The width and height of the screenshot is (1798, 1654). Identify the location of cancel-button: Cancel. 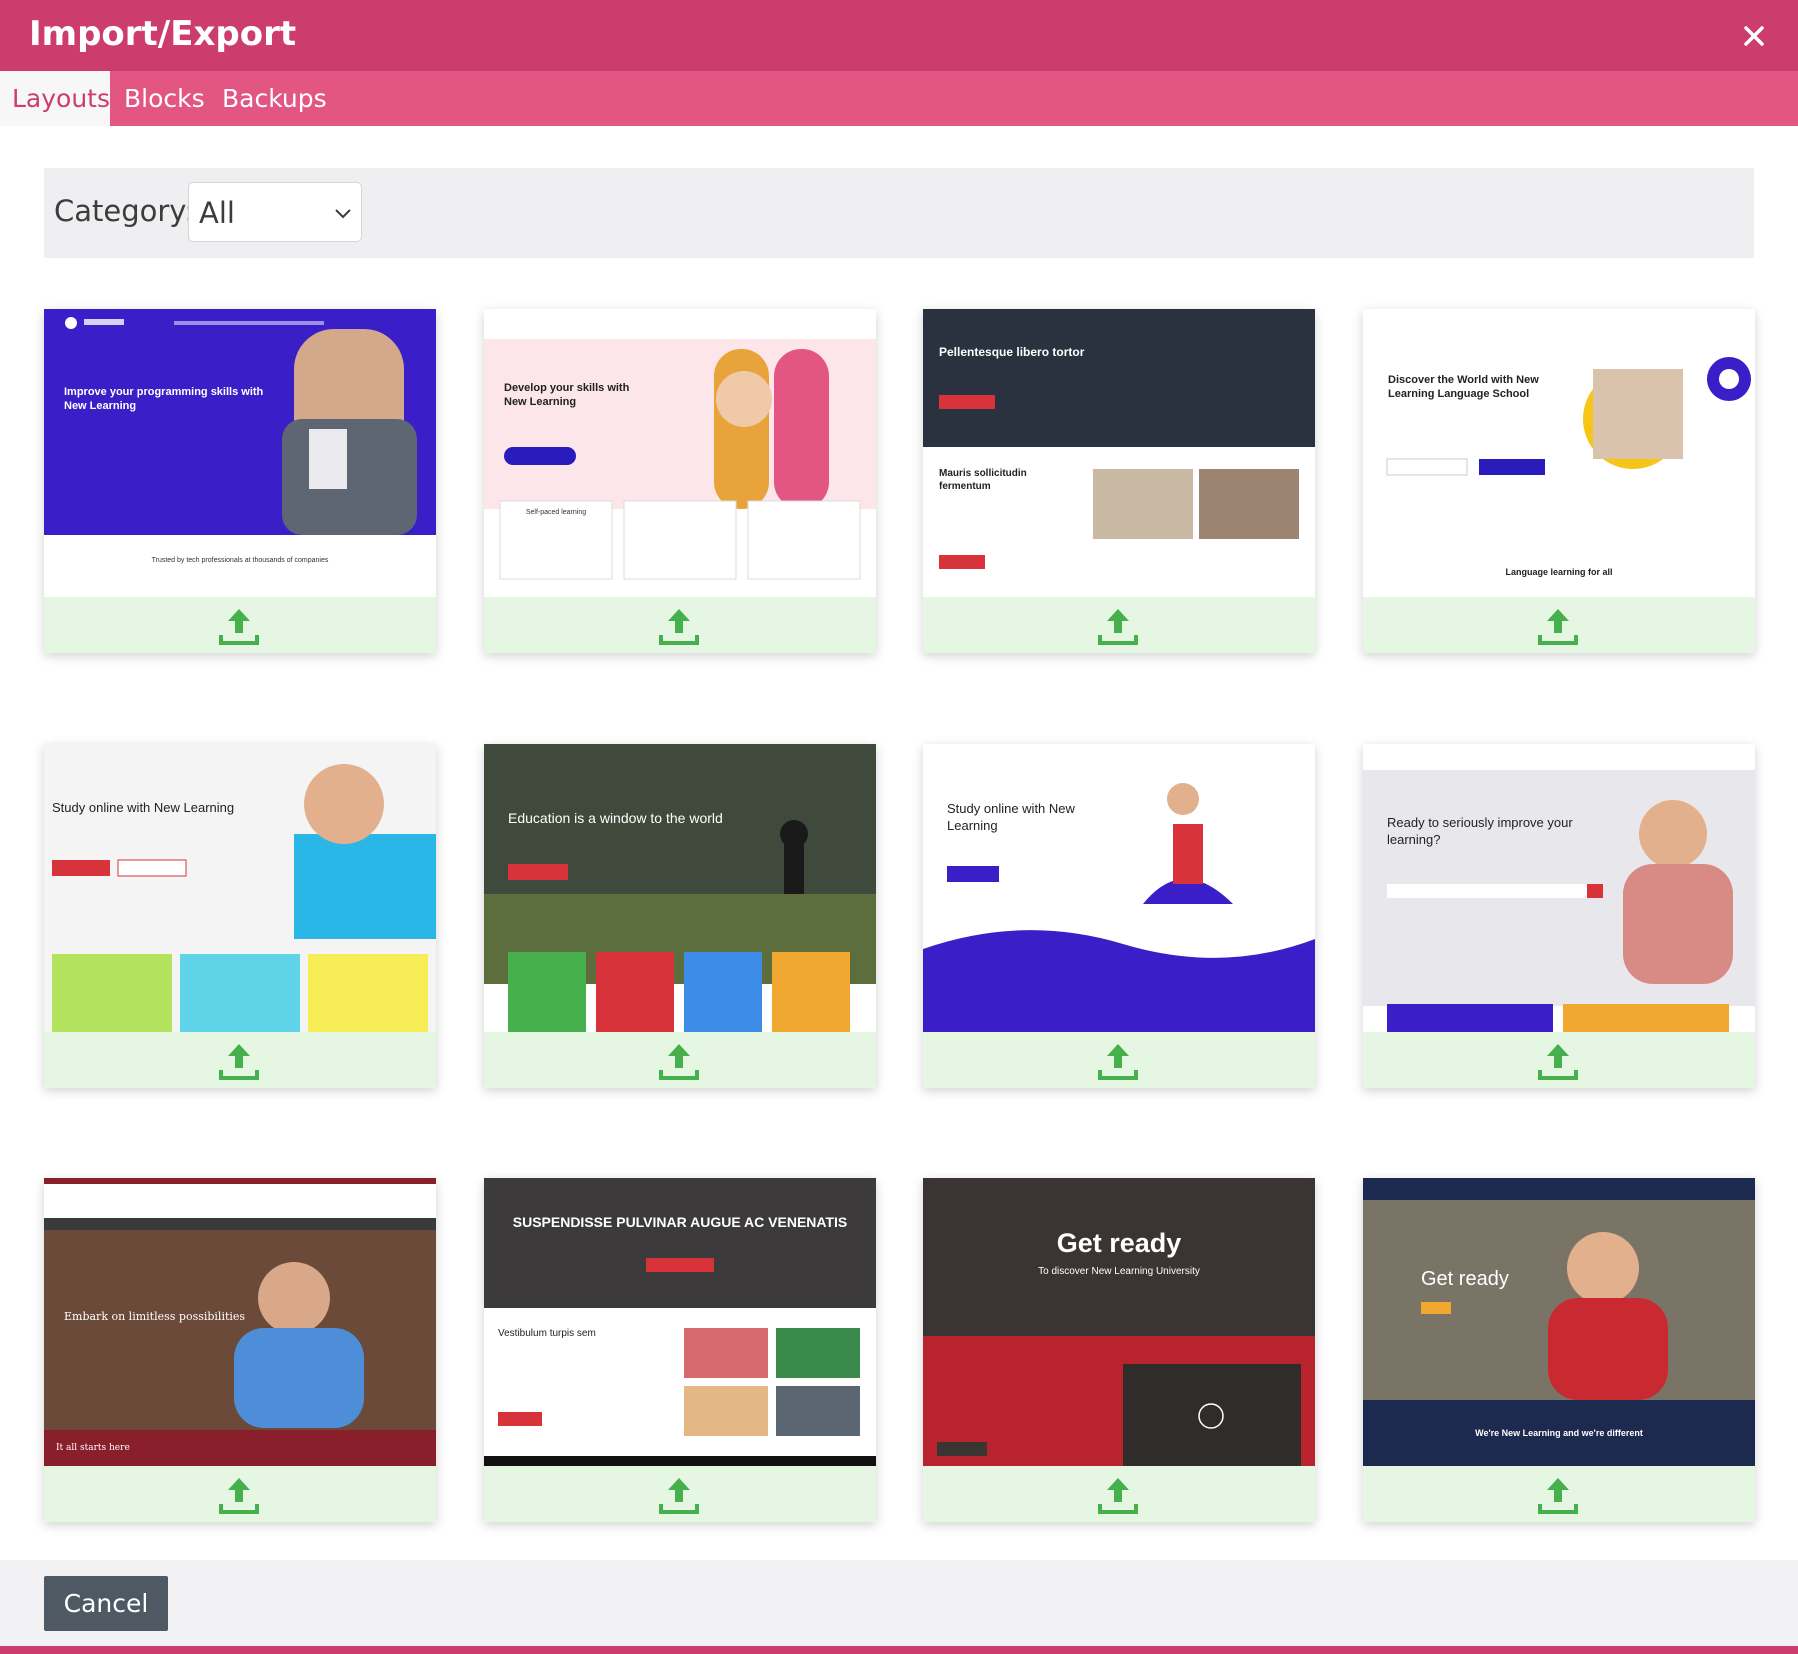
(106, 1603).